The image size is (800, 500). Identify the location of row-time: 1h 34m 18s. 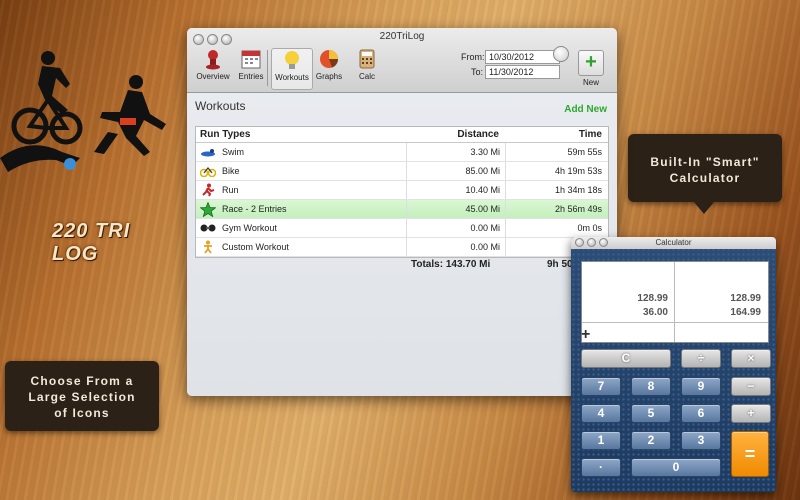
(578, 190).